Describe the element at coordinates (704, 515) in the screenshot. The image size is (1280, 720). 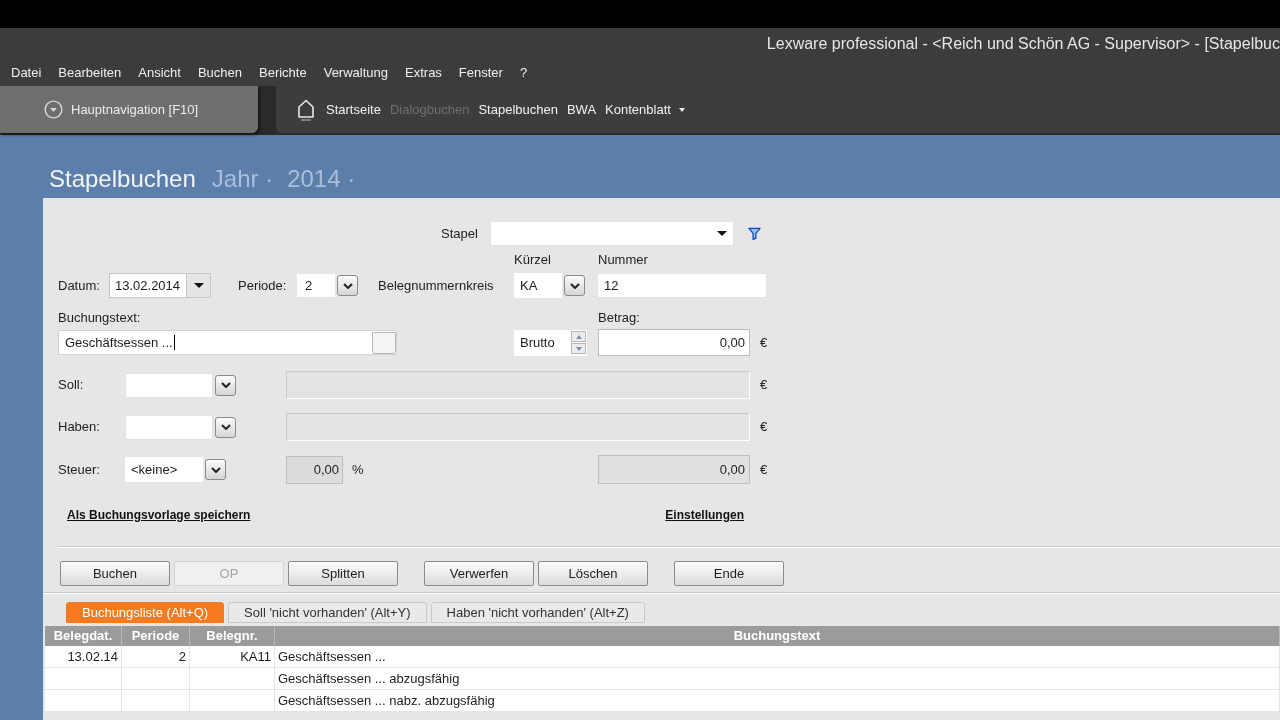
I see `text-link: Einstellungen` at that location.